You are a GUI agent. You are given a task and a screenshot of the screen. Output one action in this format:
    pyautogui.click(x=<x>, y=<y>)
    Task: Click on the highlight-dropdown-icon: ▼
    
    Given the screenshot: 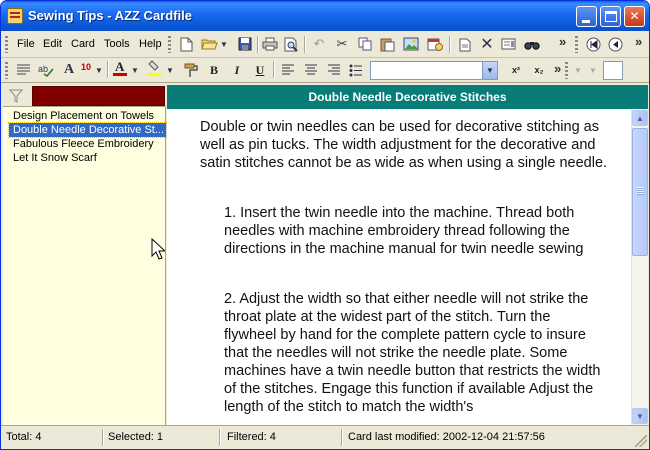 What is the action you would take?
    pyautogui.click(x=170, y=70)
    